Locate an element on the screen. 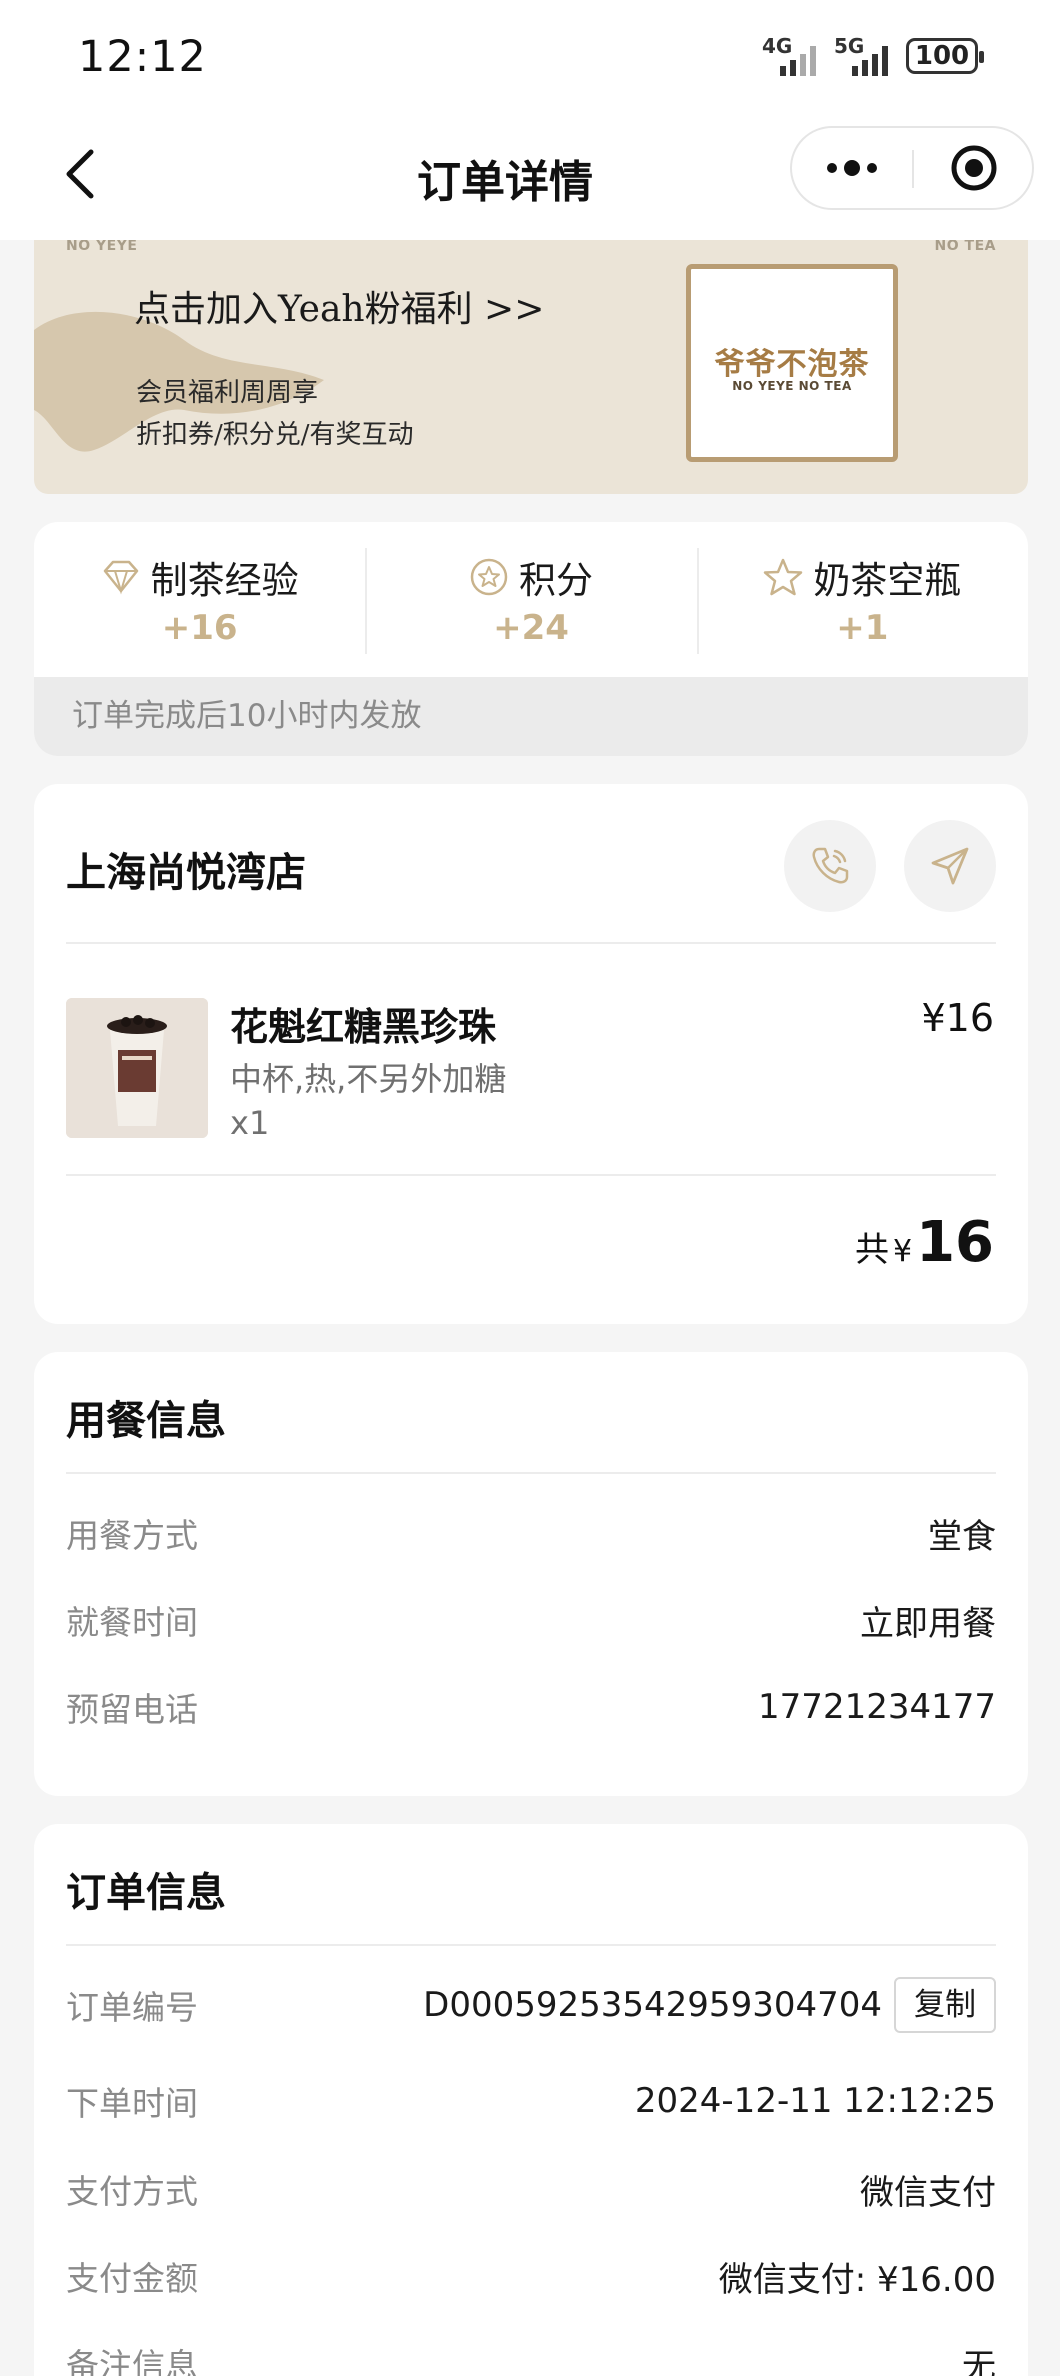 Image resolution: width=1060 pixels, height=2376 pixels. info-value: 17721234177 is located at coordinates (877, 1707).